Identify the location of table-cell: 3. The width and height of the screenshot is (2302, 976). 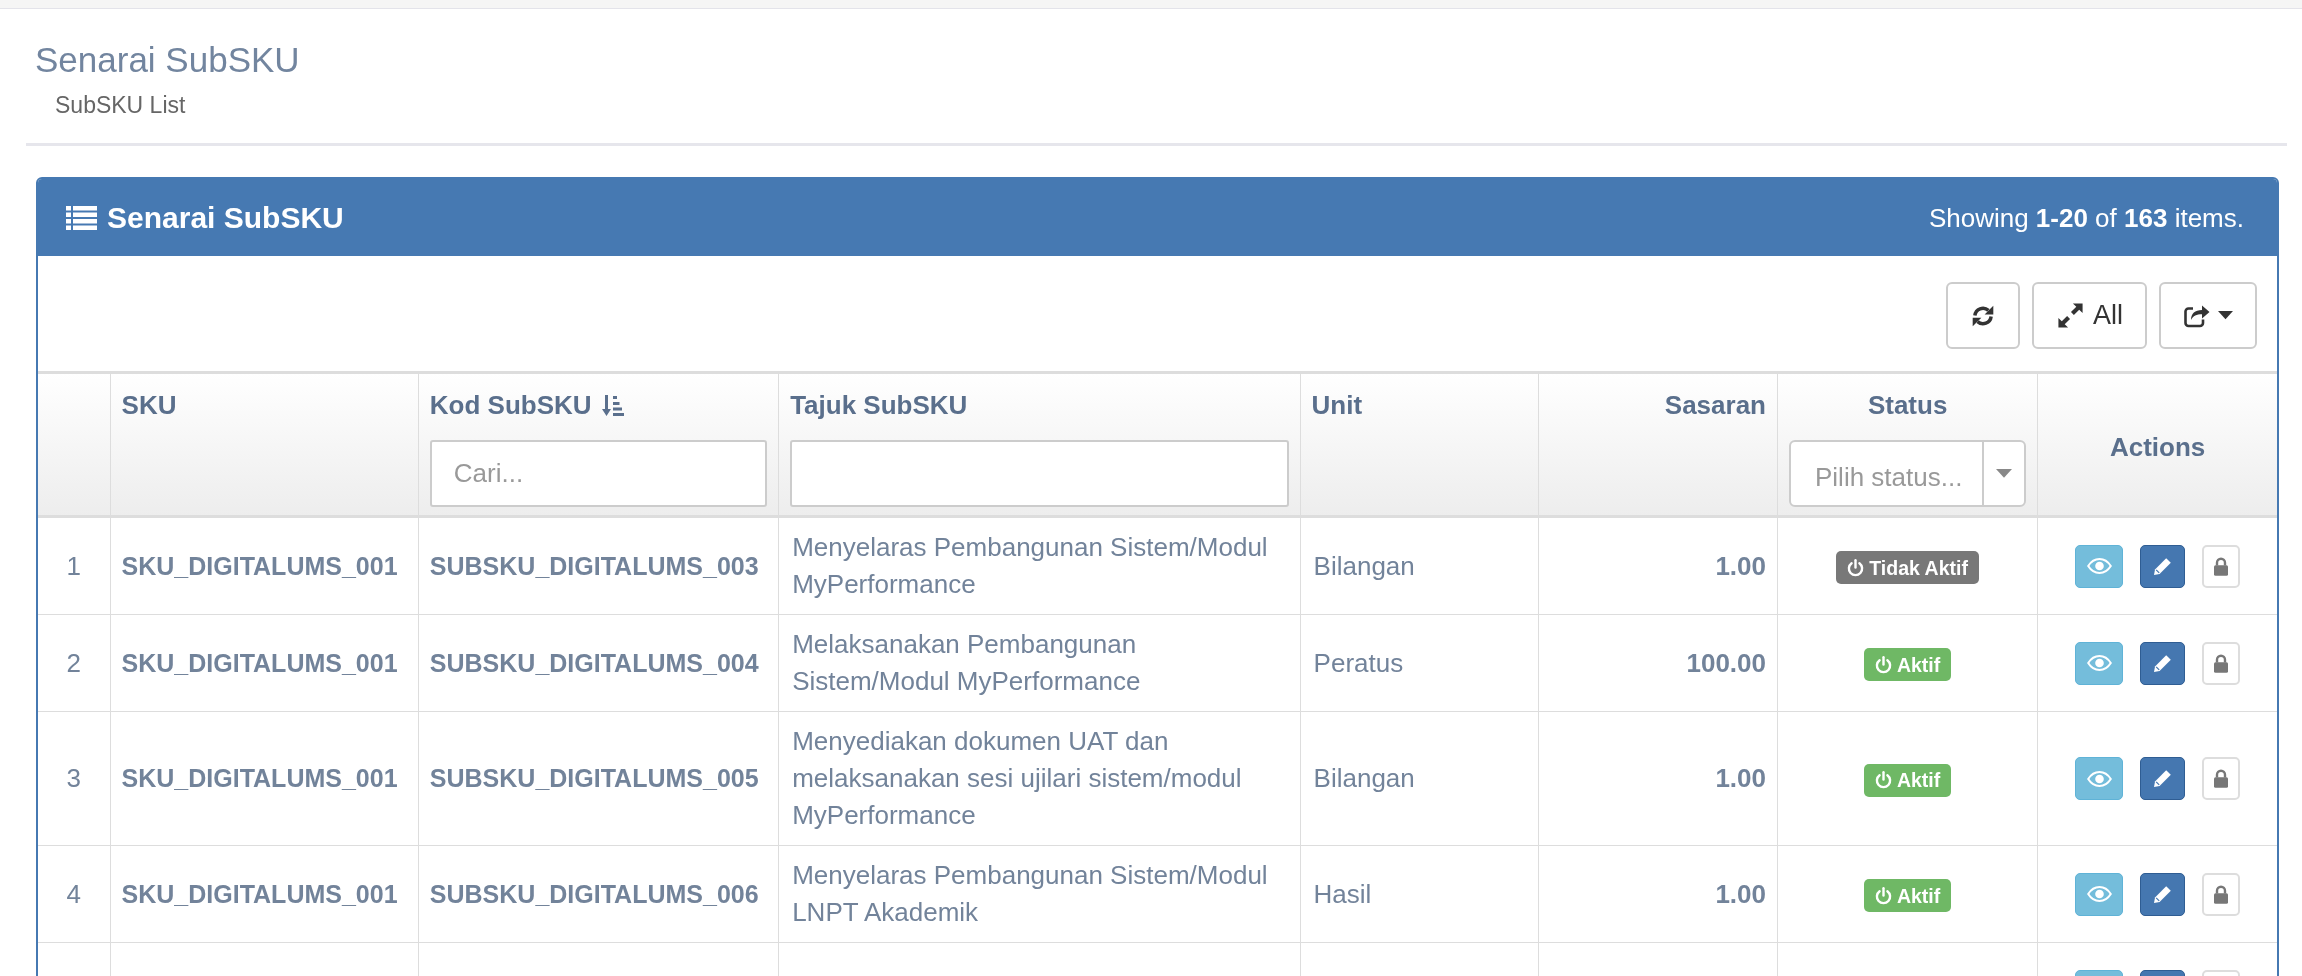
(74, 778).